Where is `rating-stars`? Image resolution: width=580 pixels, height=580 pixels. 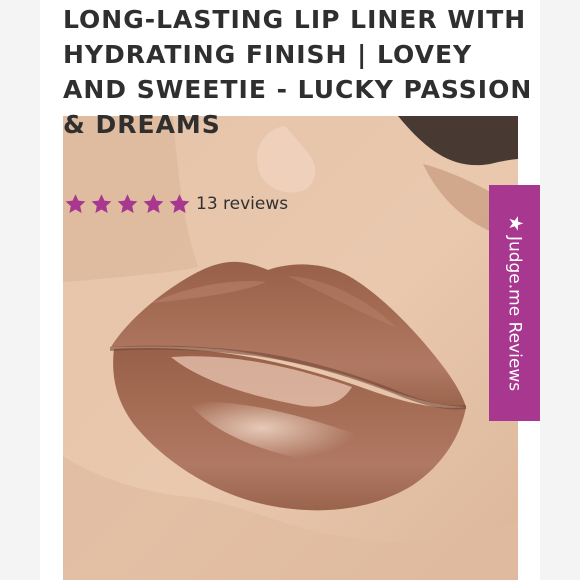 rating-stars is located at coordinates (127, 204).